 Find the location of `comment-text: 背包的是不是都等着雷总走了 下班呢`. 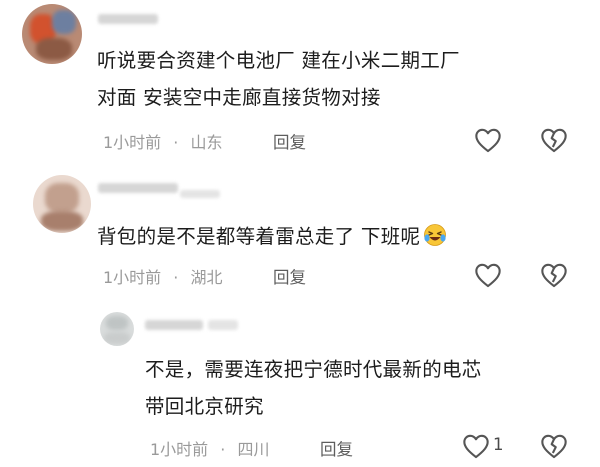

comment-text: 背包的是不是都等着雷总走了 下班呢 is located at coordinates (272, 236).